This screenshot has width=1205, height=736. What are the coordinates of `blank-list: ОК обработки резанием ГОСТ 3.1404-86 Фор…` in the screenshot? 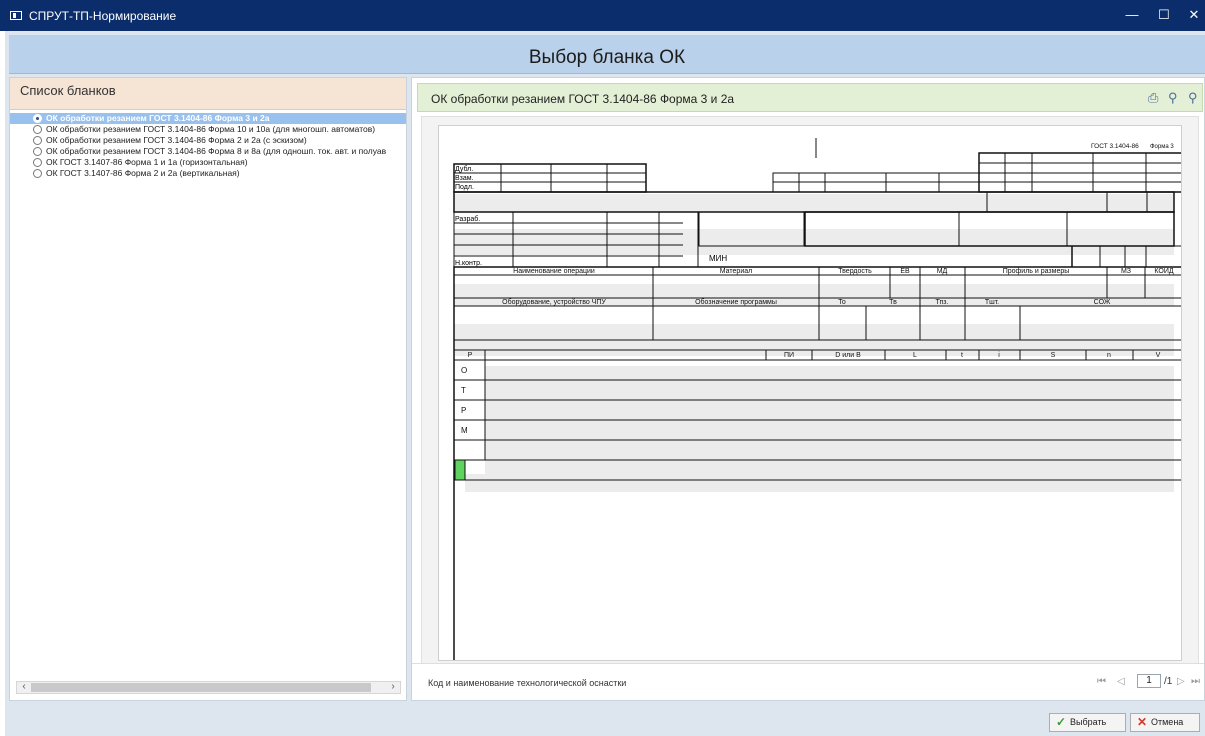 It's located at (208, 144).